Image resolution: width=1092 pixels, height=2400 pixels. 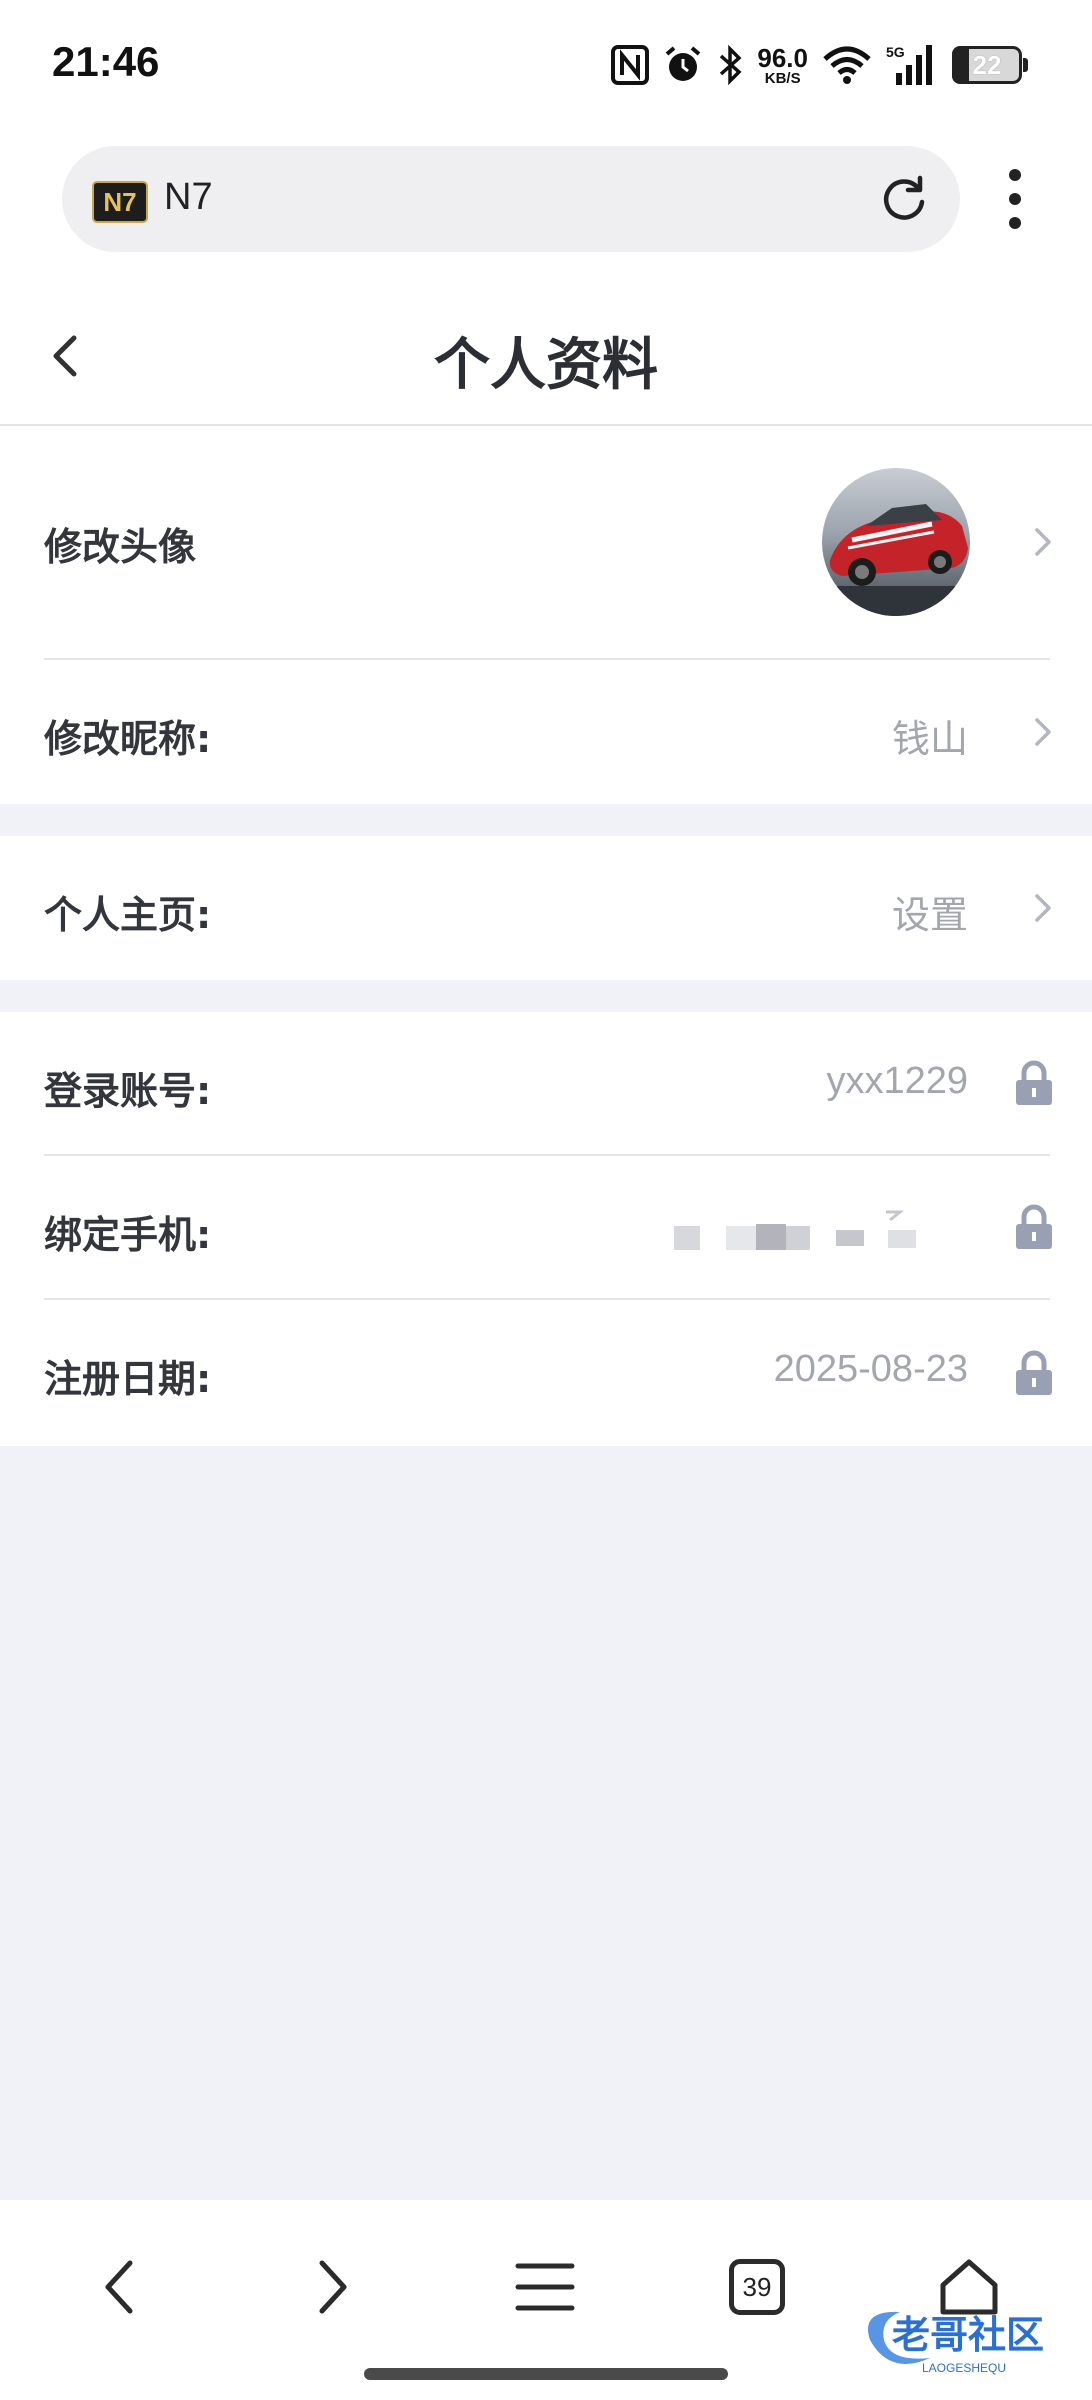 I want to click on watermark-text: 老哥社区, so click(x=968, y=2335).